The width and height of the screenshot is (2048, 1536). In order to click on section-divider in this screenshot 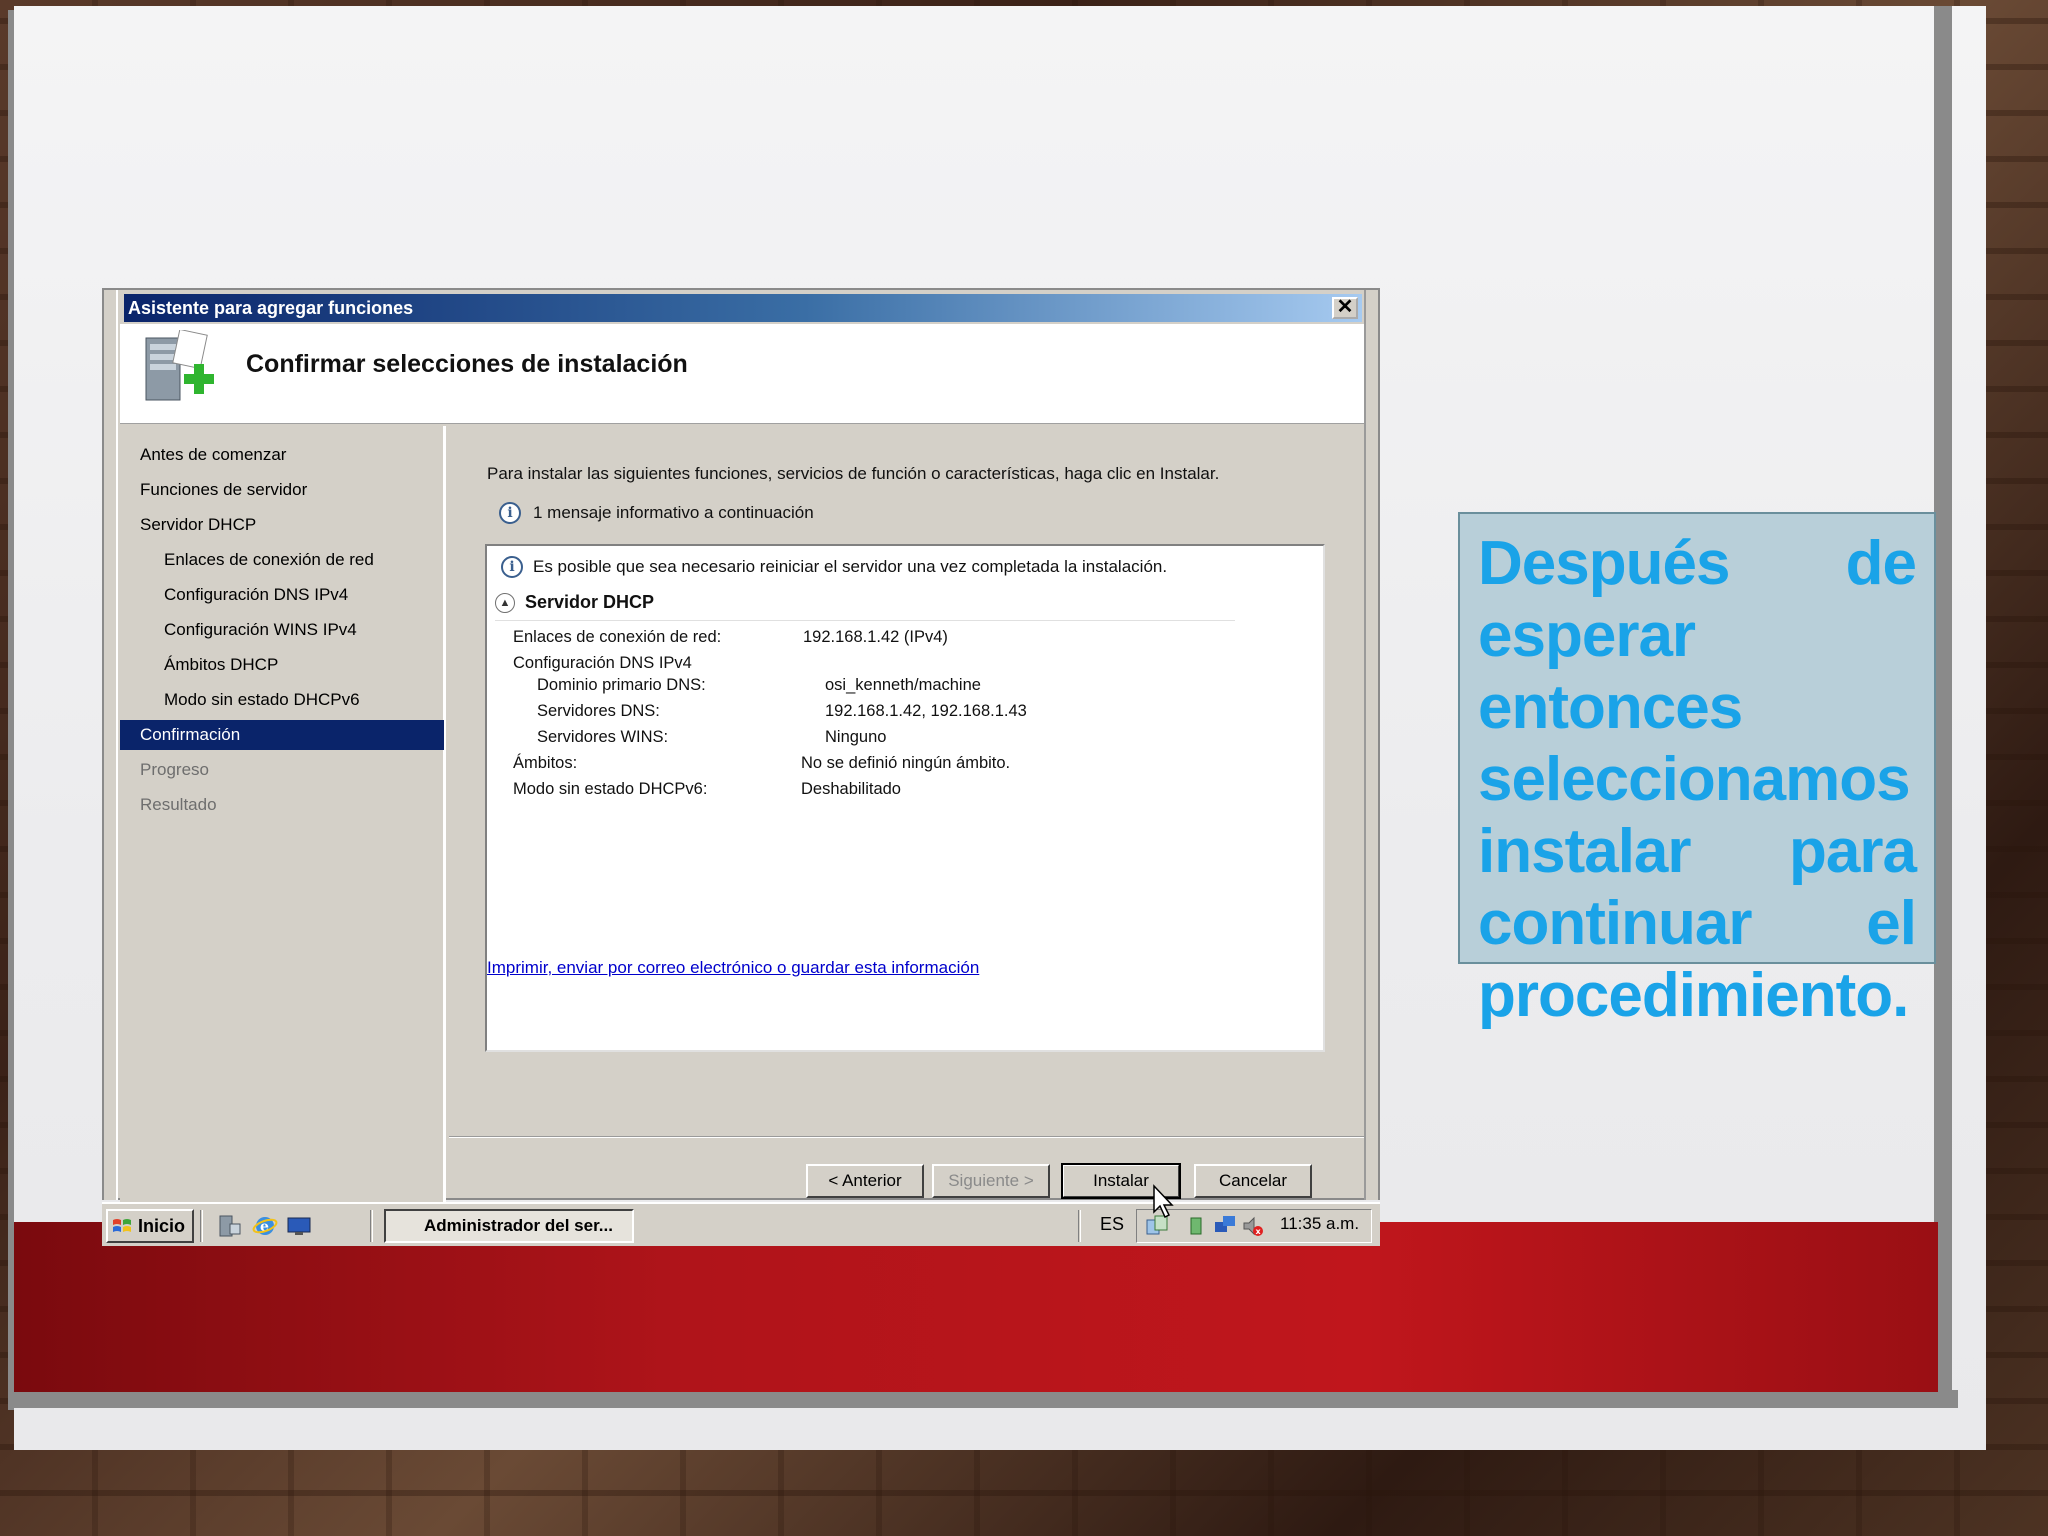, I will do `click(865, 620)`.